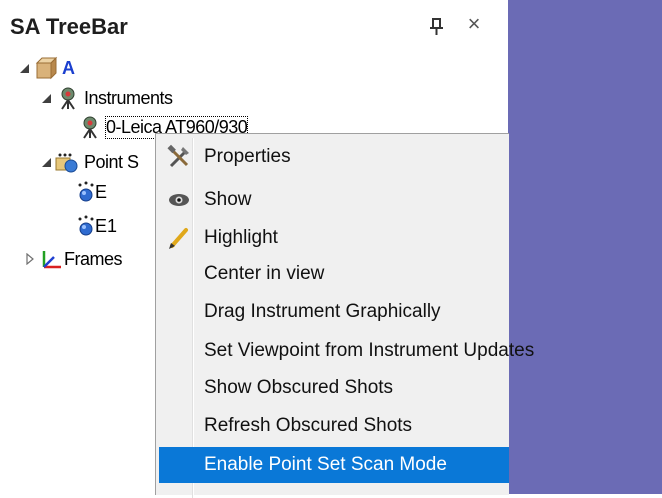  What do you see at coordinates (178, 238) in the screenshot?
I see `pencil-icon` at bounding box center [178, 238].